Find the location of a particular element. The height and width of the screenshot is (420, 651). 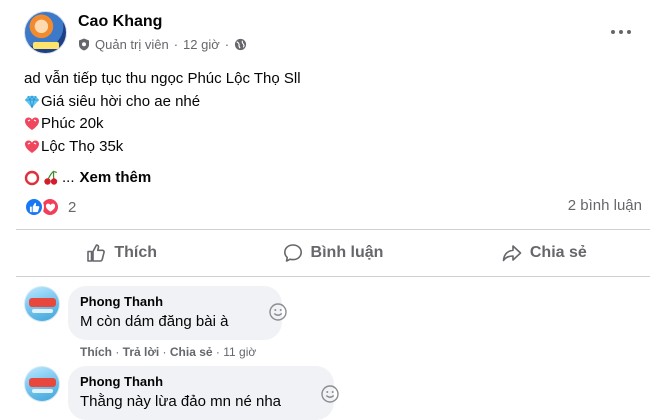

like-label: Thích is located at coordinates (135, 252).